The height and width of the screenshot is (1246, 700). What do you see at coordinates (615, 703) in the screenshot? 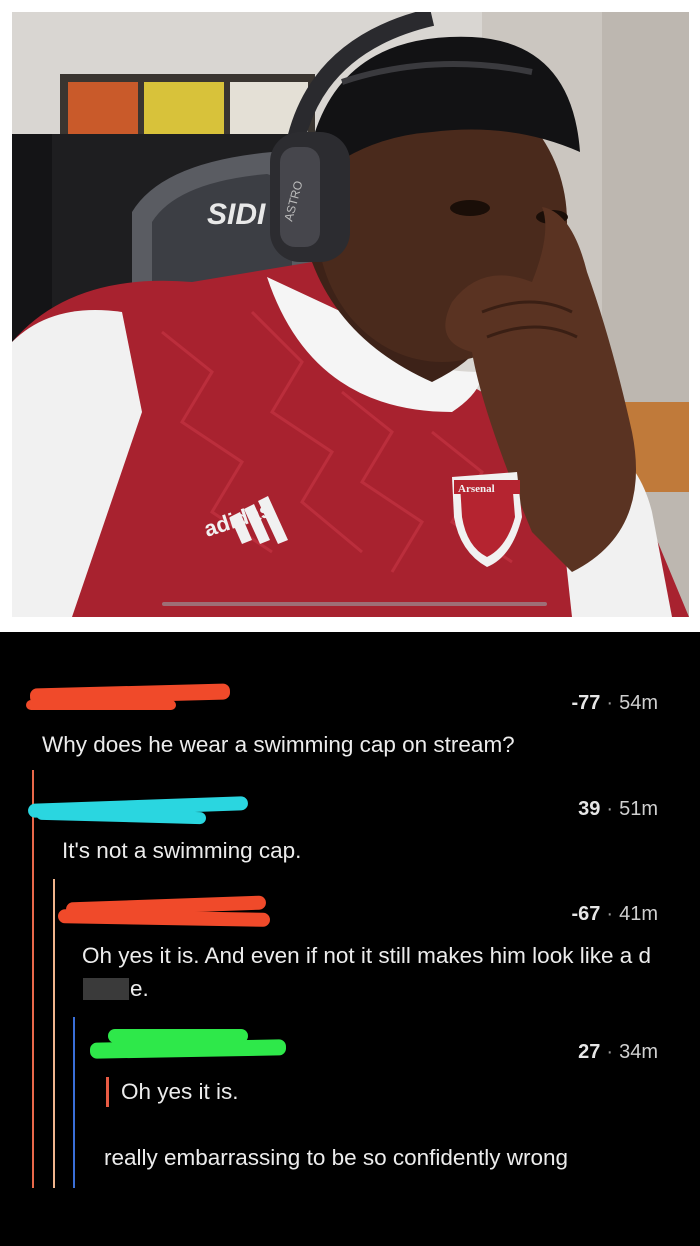
I see `comment-meta: -77 · 54m` at bounding box center [615, 703].